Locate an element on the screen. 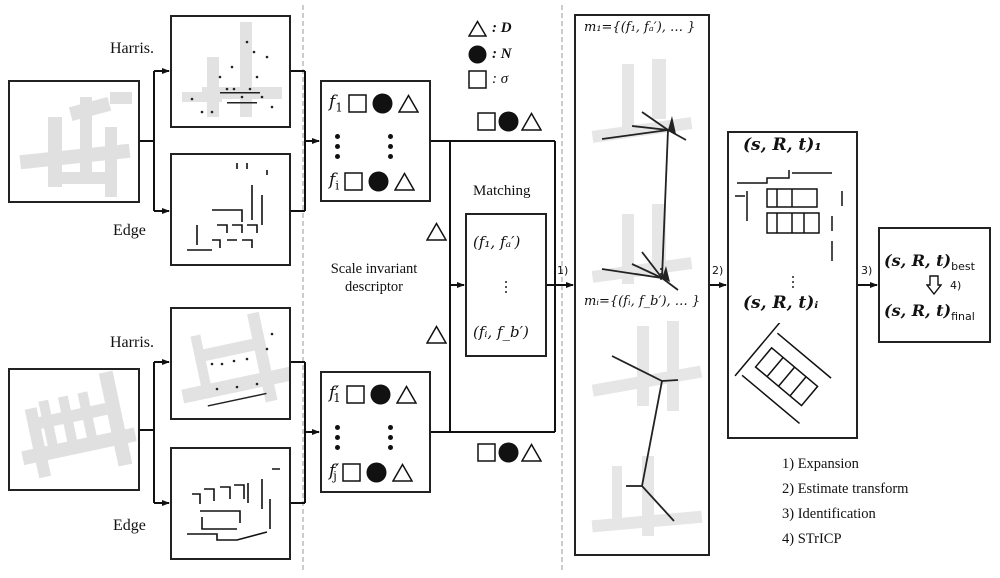 Image resolution: width=1000 pixels, height=578 pixels. edge-map-bottom is located at coordinates (230, 503).